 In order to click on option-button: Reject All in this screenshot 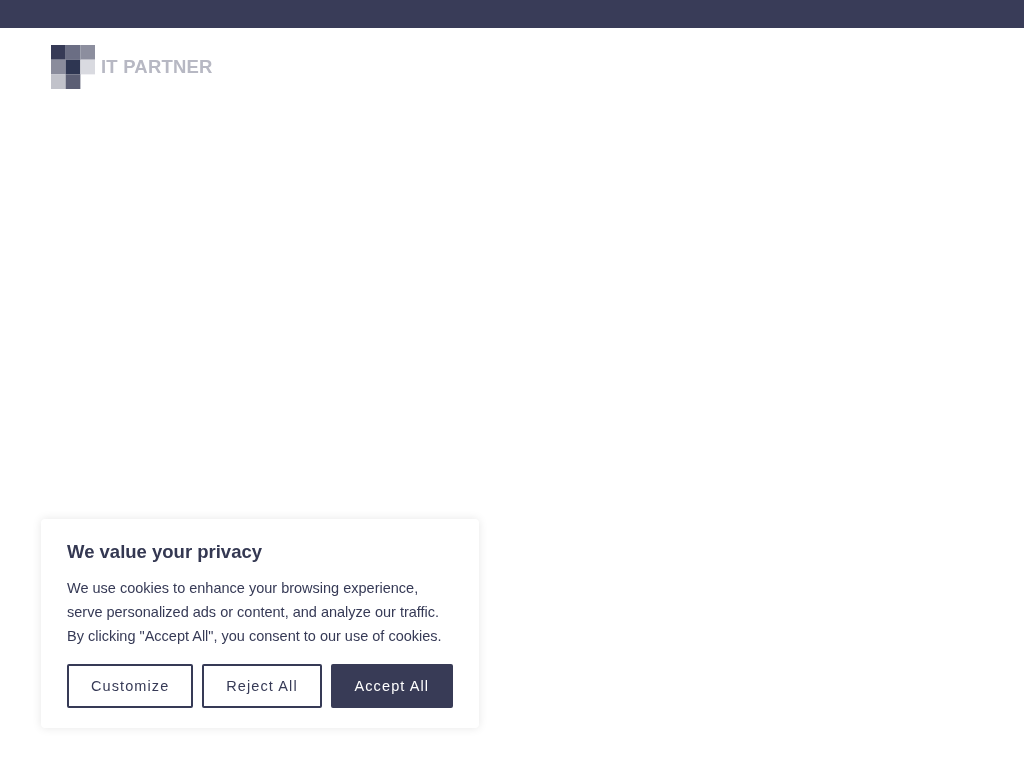, I will do `click(262, 686)`.